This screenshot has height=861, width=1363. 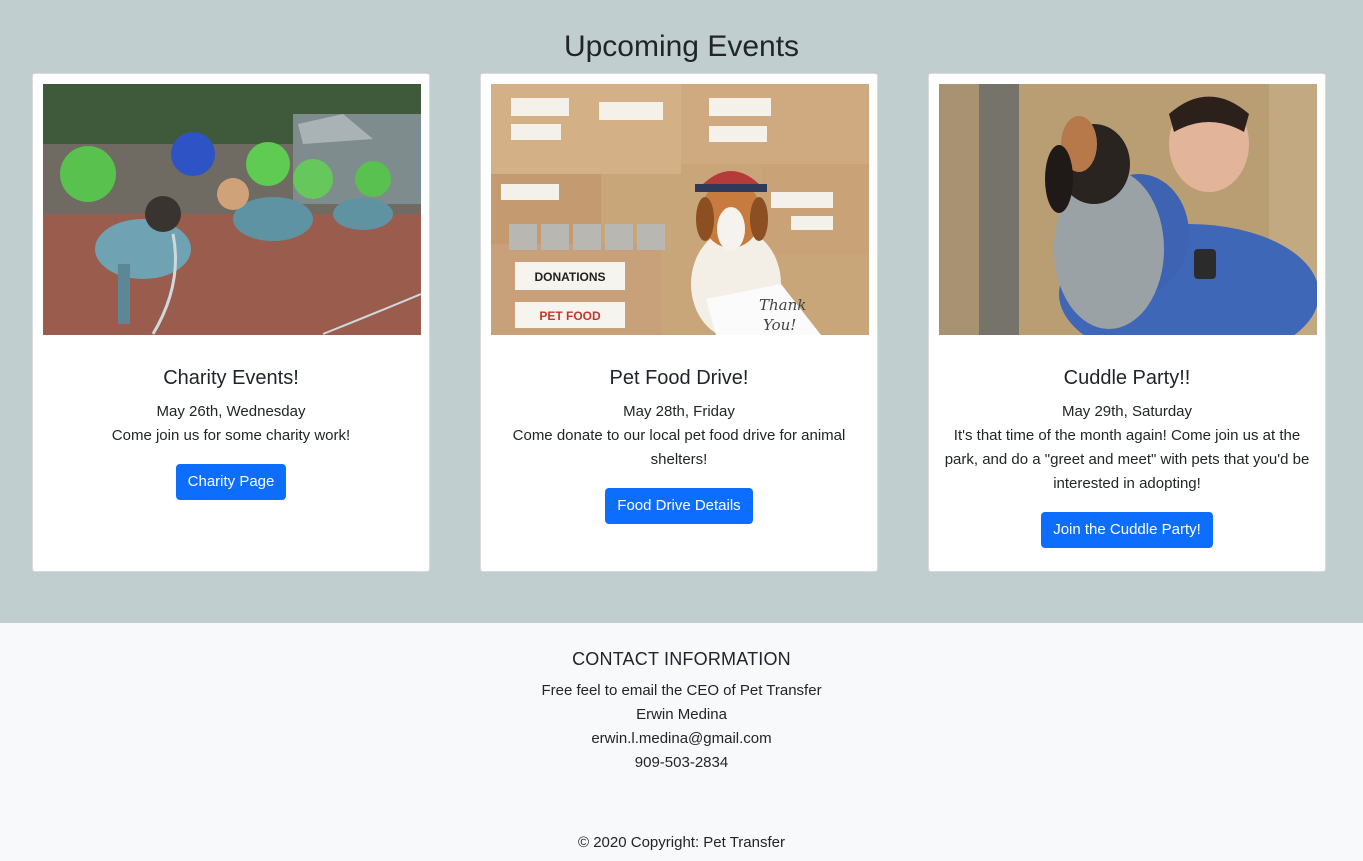 What do you see at coordinates (231, 482) in the screenshot?
I see `charity-page-button: Charity Page` at bounding box center [231, 482].